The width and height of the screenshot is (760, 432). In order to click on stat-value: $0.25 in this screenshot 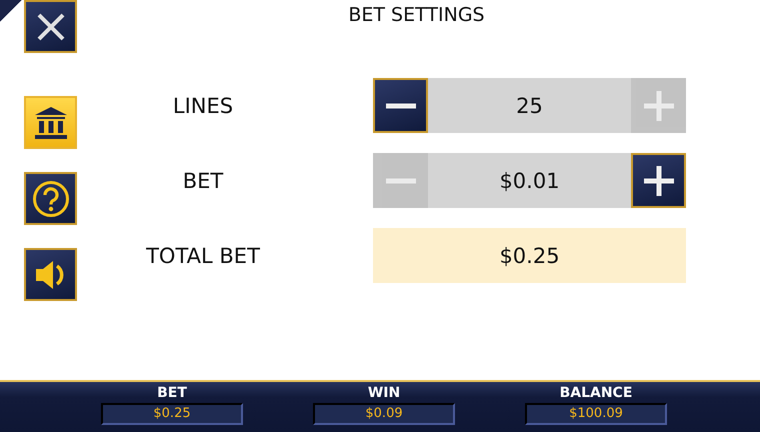, I will do `click(172, 414)`.